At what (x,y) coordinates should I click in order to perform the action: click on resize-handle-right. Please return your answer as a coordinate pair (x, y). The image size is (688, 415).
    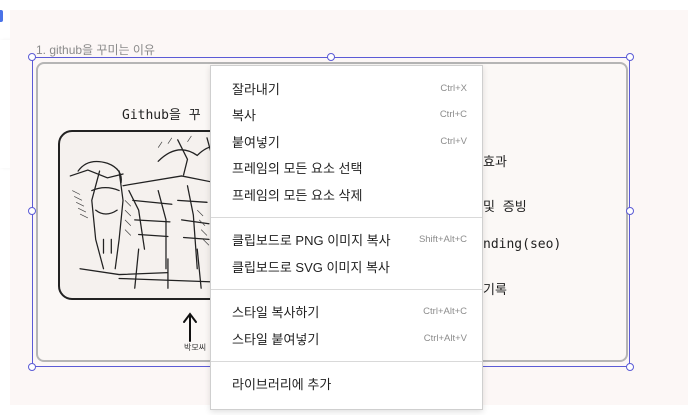
    Looking at the image, I should click on (630, 211).